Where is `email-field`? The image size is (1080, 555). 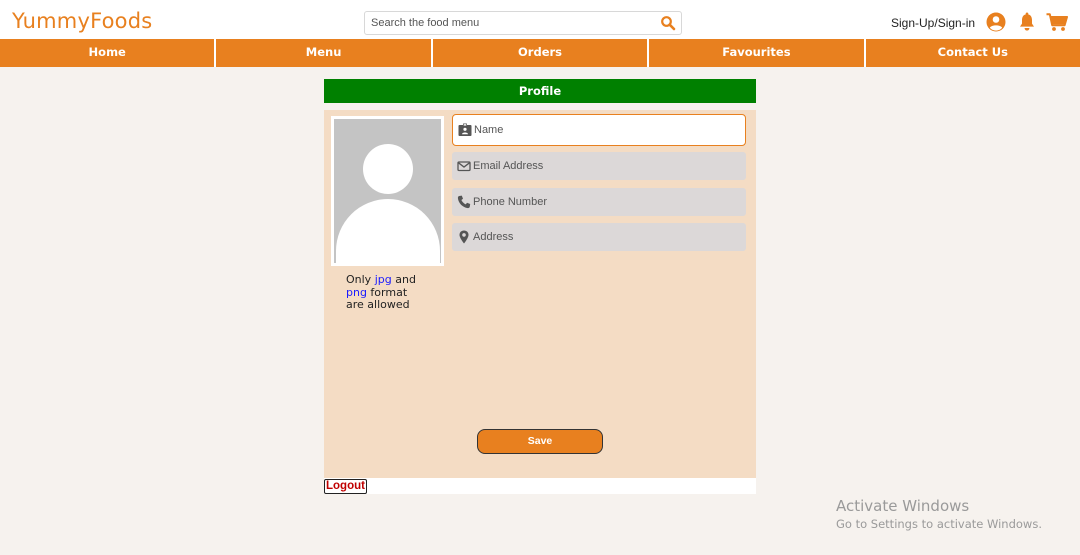 email-field is located at coordinates (599, 166).